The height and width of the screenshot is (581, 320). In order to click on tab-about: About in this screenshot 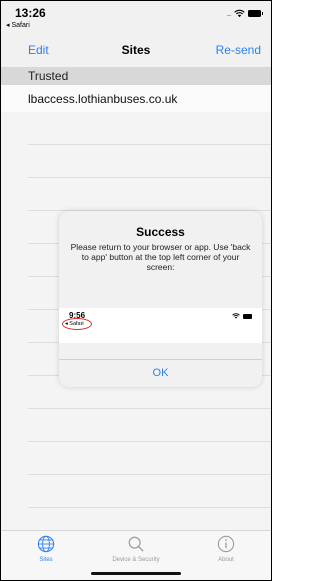, I will do `click(226, 555)`.